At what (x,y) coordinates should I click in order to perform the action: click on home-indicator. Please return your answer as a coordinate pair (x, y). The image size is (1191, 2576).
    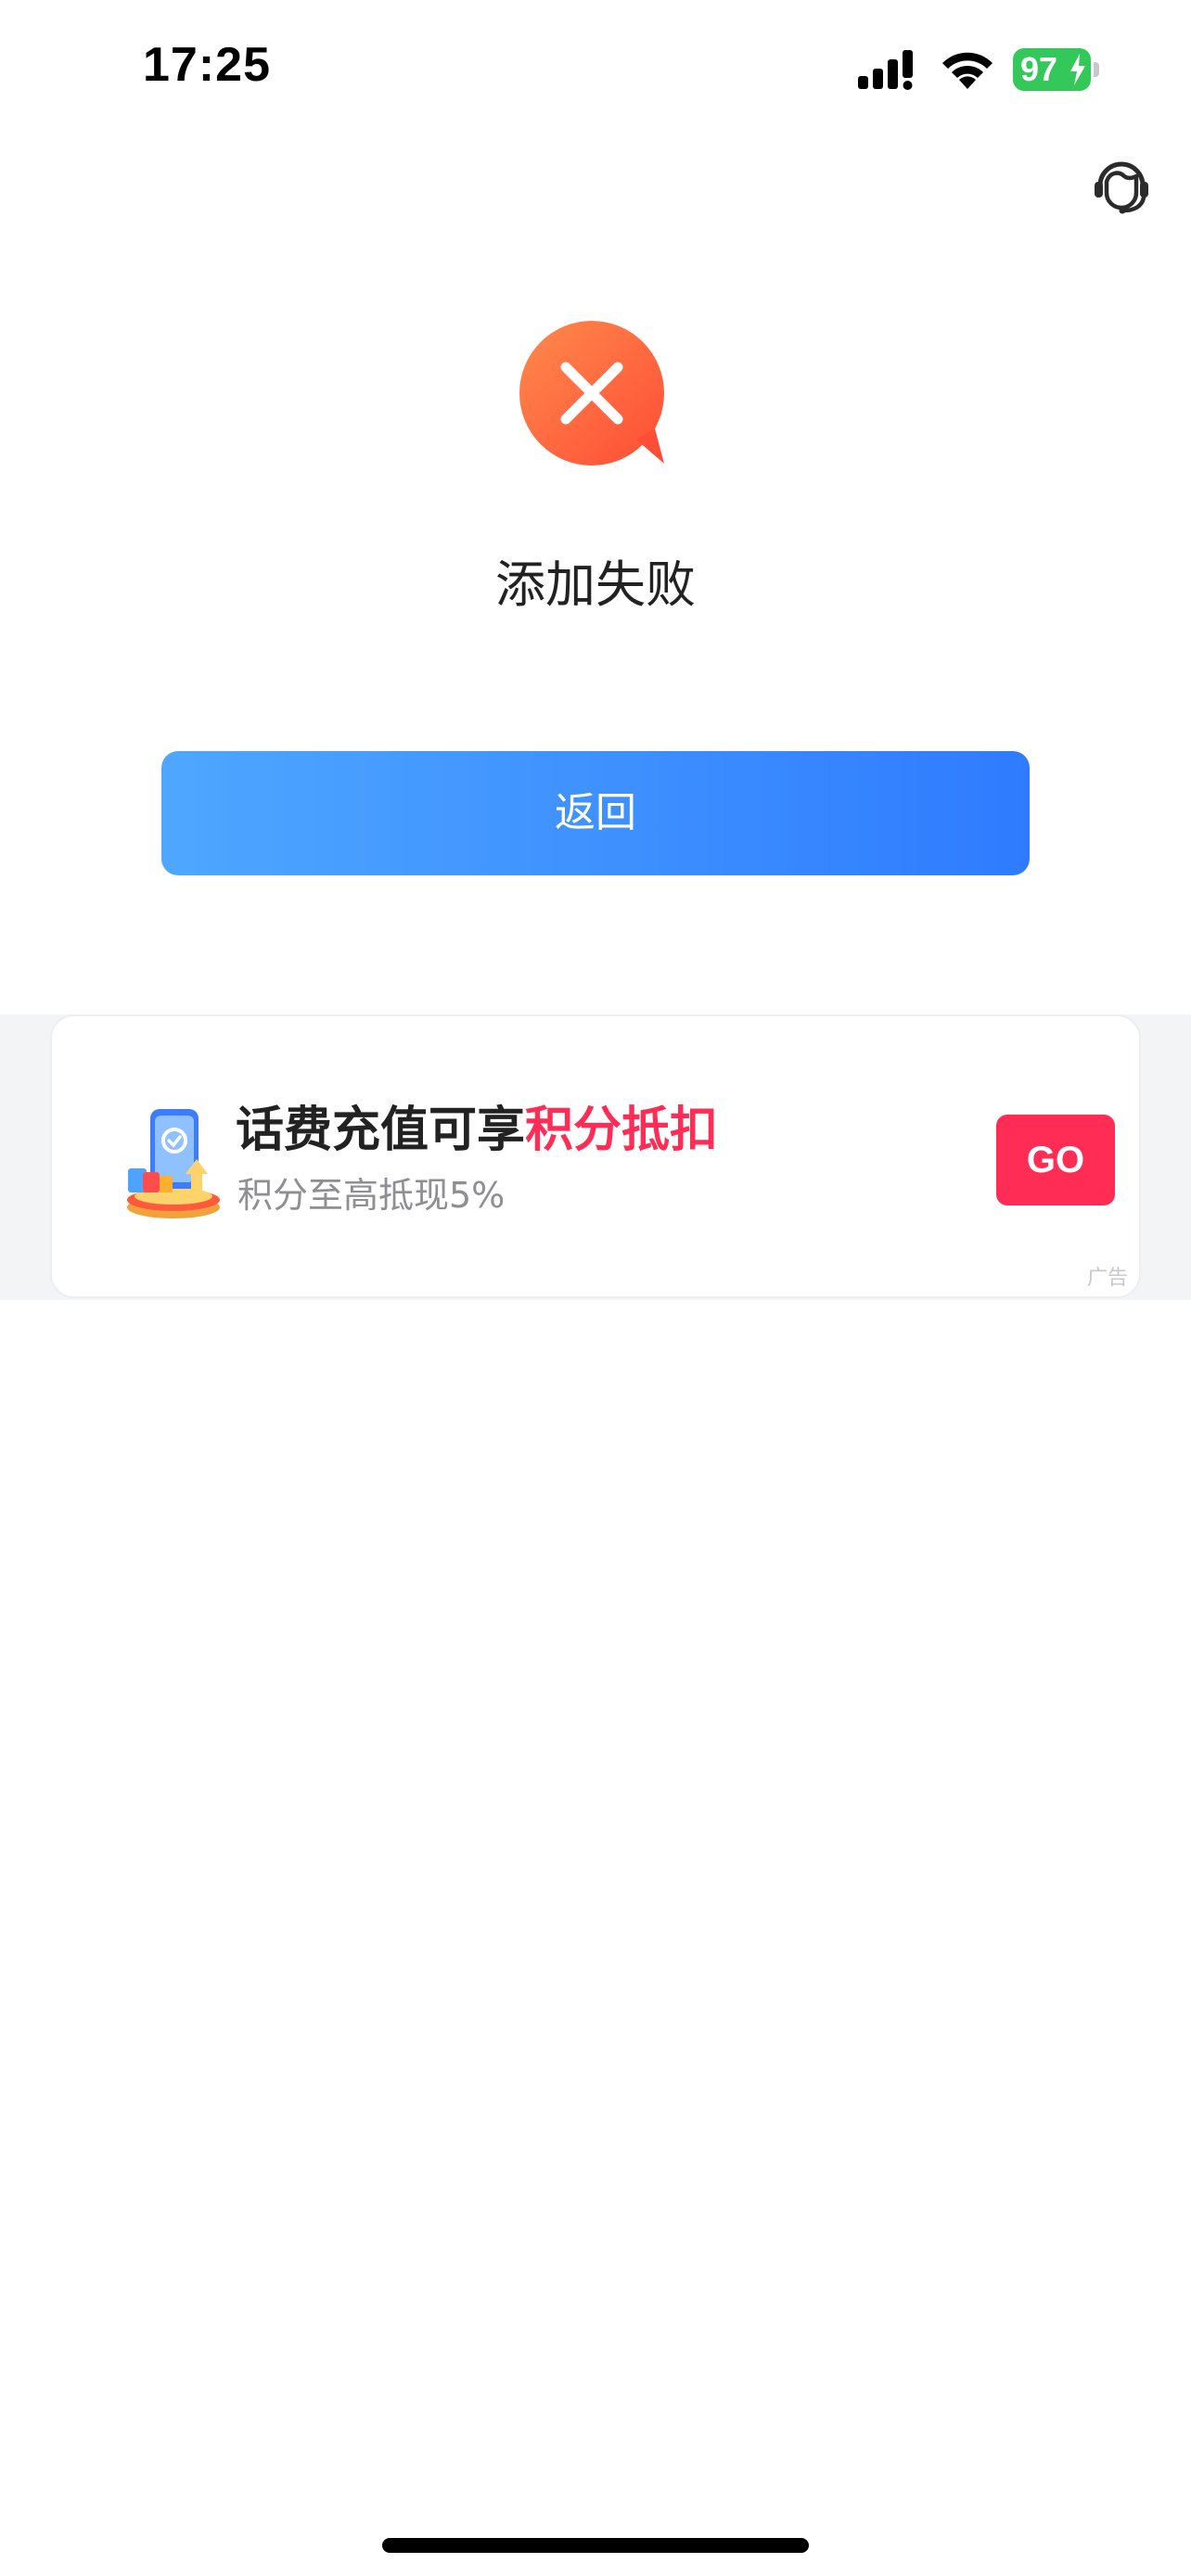
    Looking at the image, I should click on (595, 2545).